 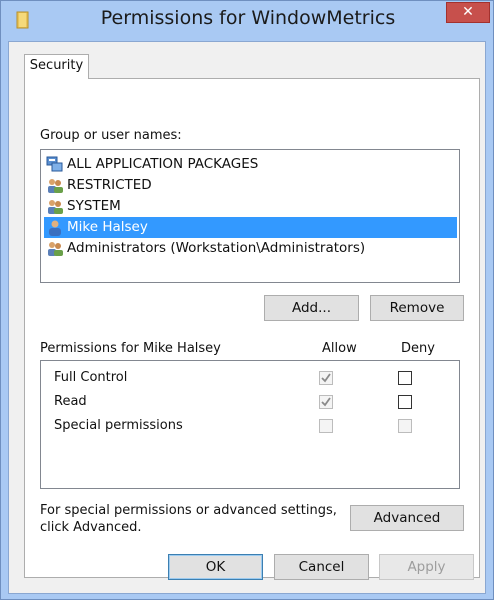 What do you see at coordinates (468, 12) in the screenshot?
I see `close-button: ✕` at bounding box center [468, 12].